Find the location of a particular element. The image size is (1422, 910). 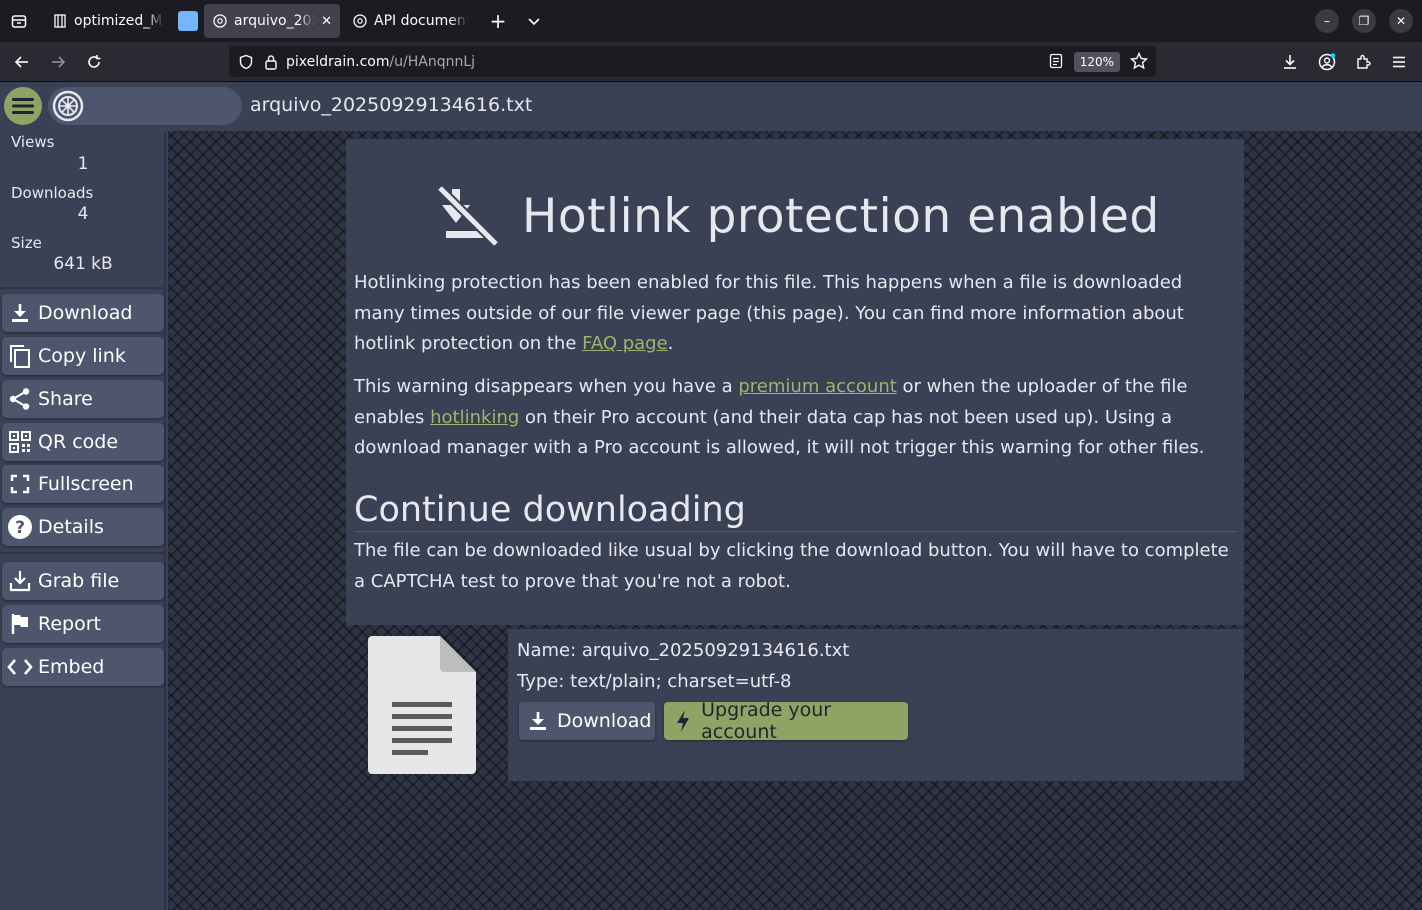

bolt-icon is located at coordinates (682, 721).